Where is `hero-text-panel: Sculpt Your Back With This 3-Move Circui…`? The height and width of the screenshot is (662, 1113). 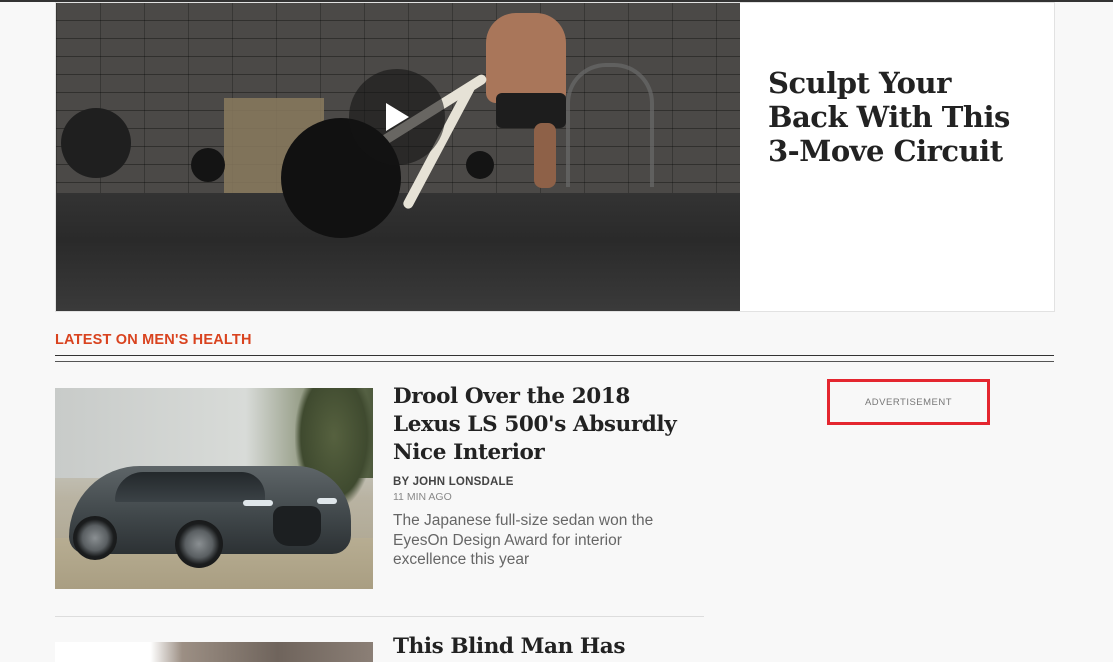 hero-text-panel: Sculpt Your Back With This 3-Move Circui… is located at coordinates (897, 157).